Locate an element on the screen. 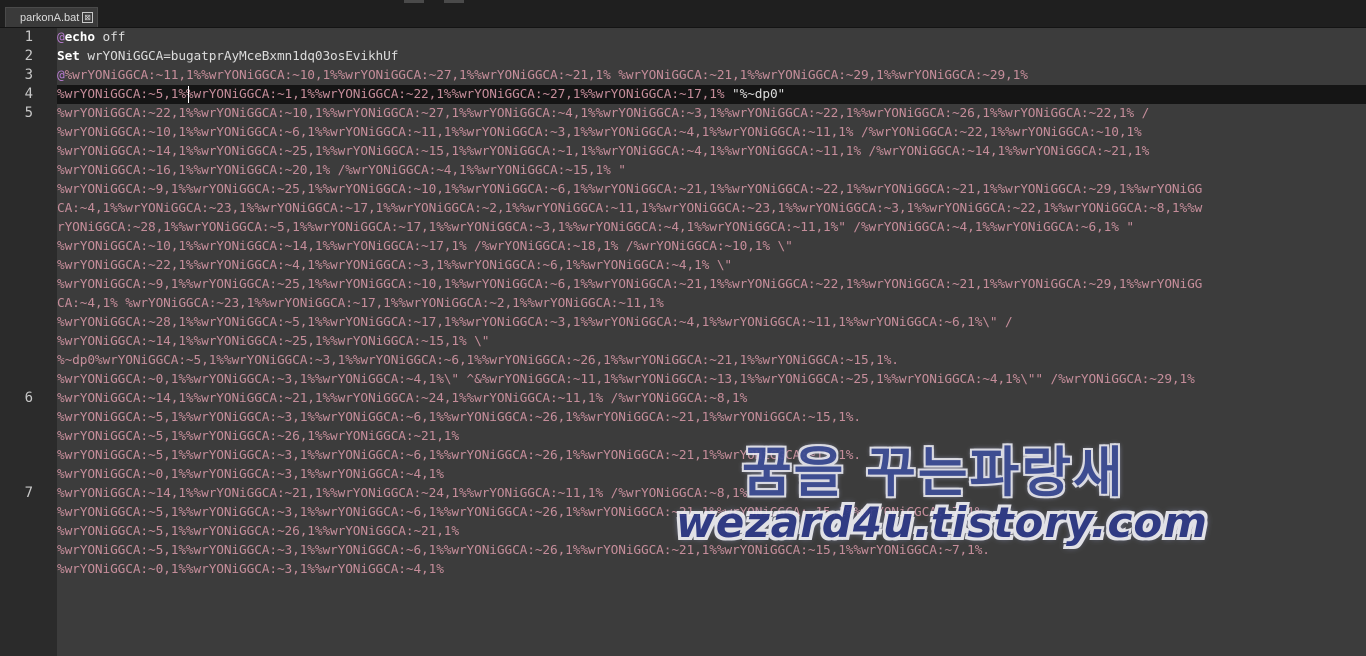 This screenshot has height=656, width=1366. line-number: 6 is located at coordinates (28, 398).